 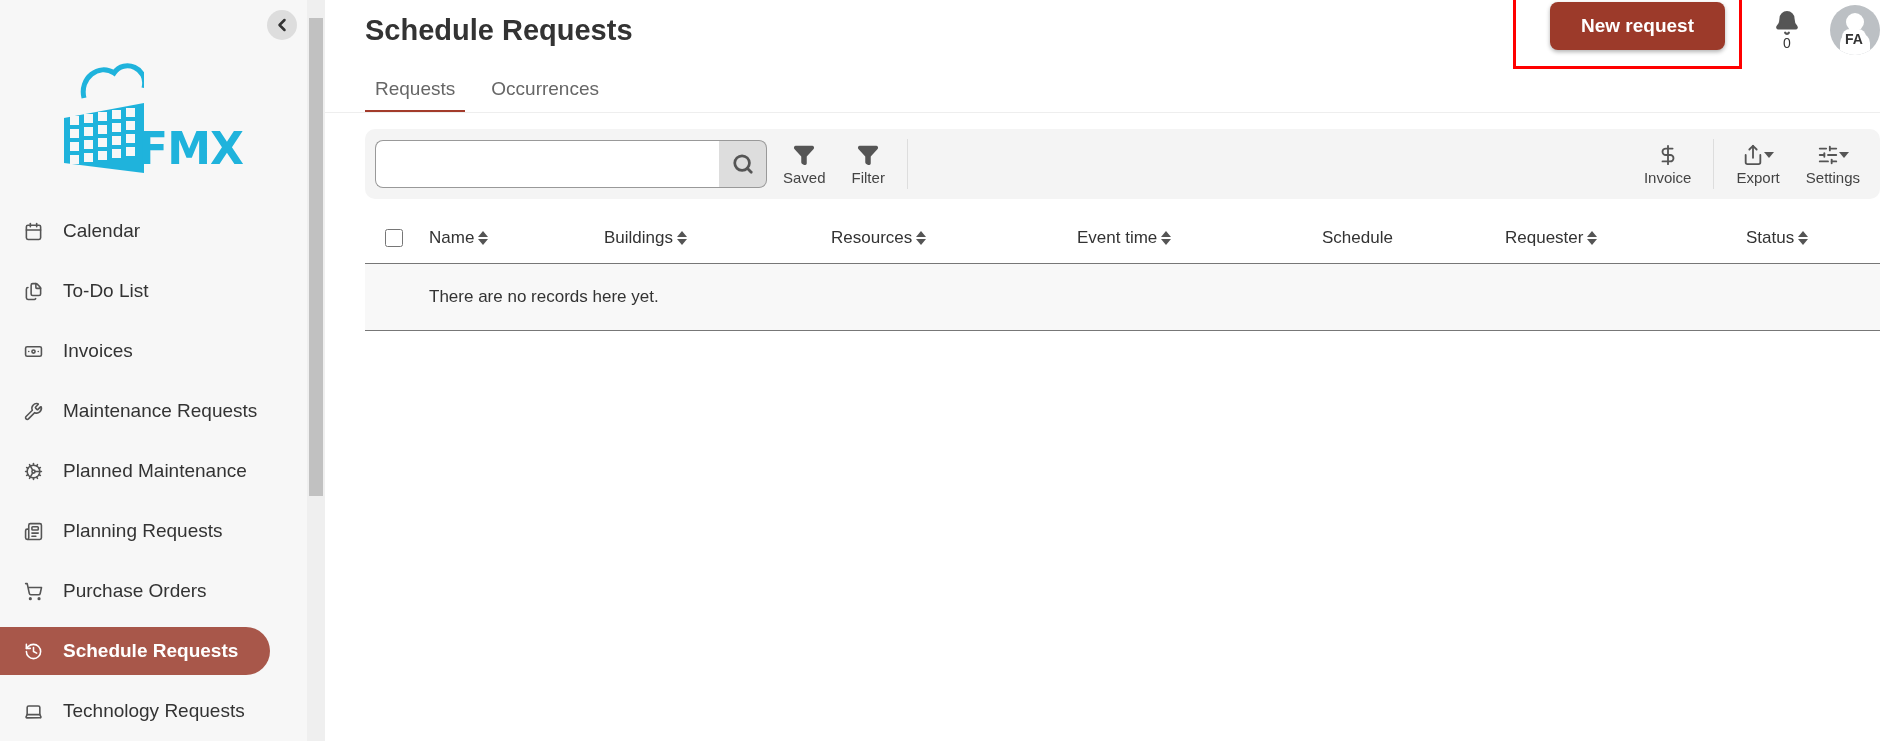 I want to click on toolbar-button: Settings, so click(x=1832, y=164).